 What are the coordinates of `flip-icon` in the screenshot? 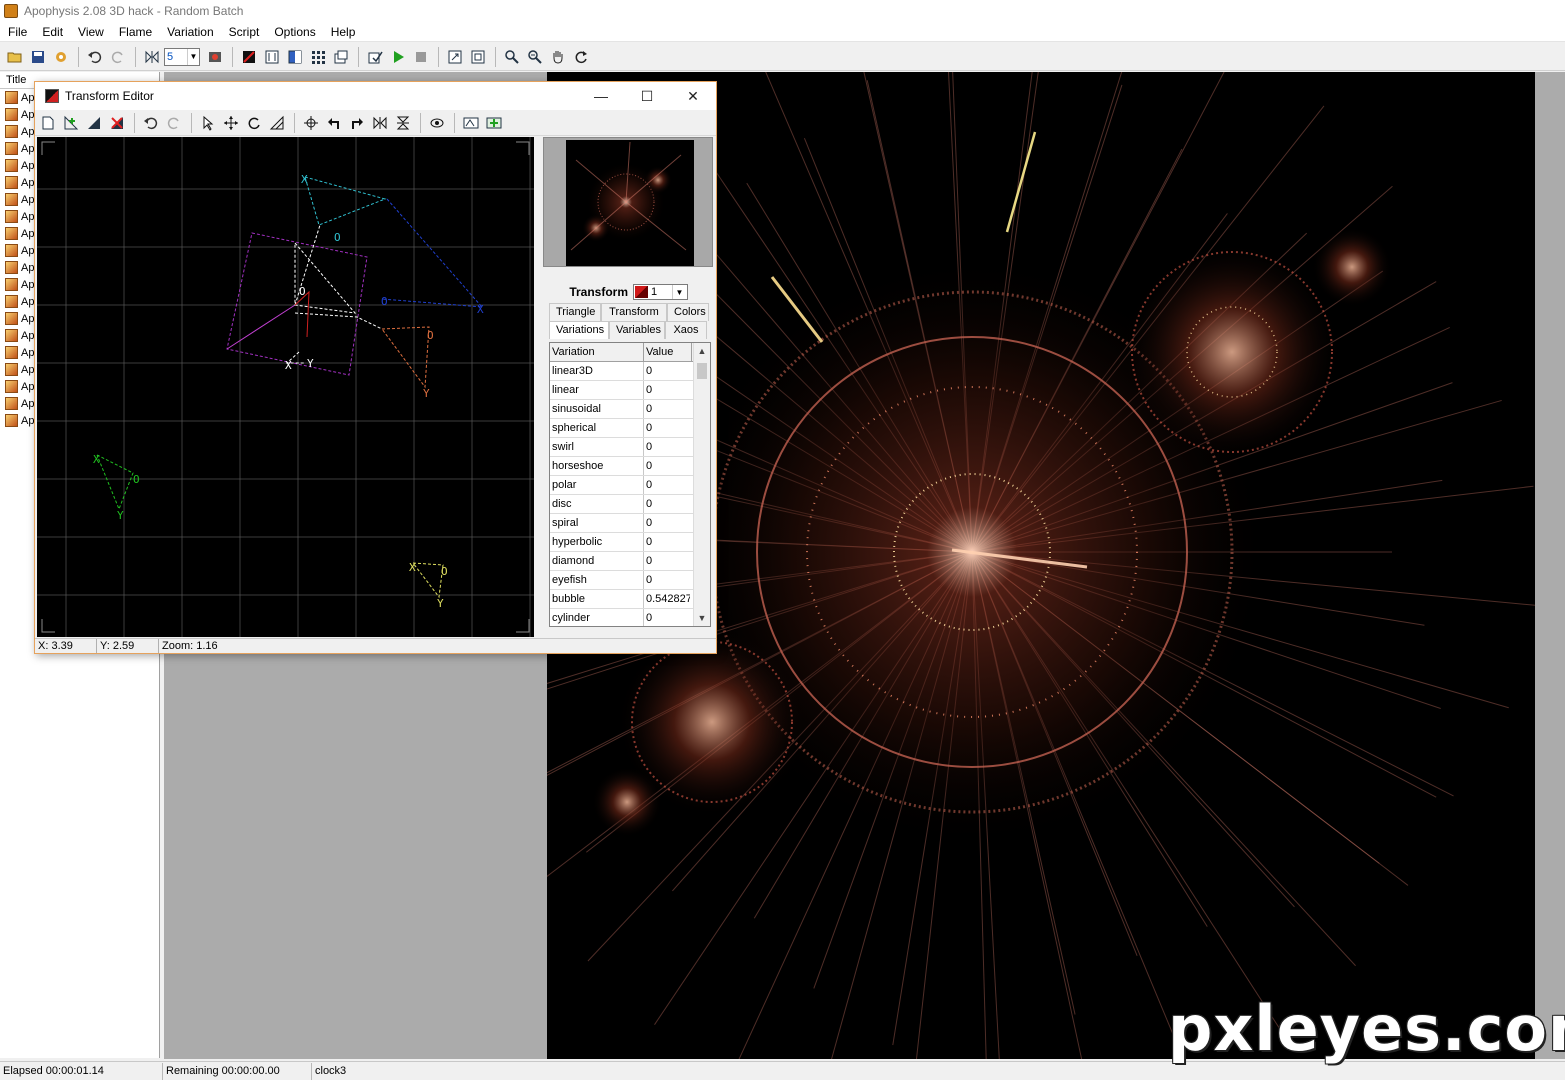 It's located at (152, 57).